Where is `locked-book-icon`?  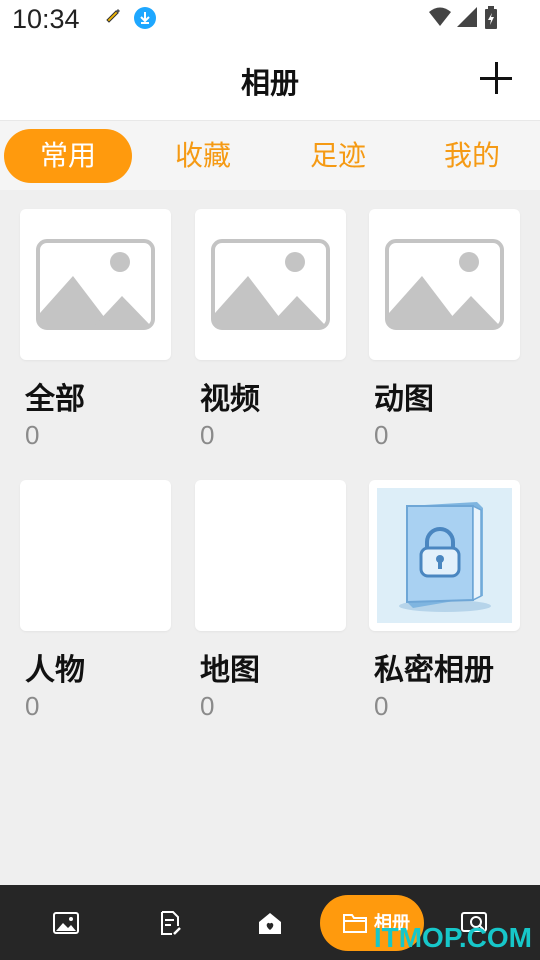 locked-book-icon is located at coordinates (444, 555).